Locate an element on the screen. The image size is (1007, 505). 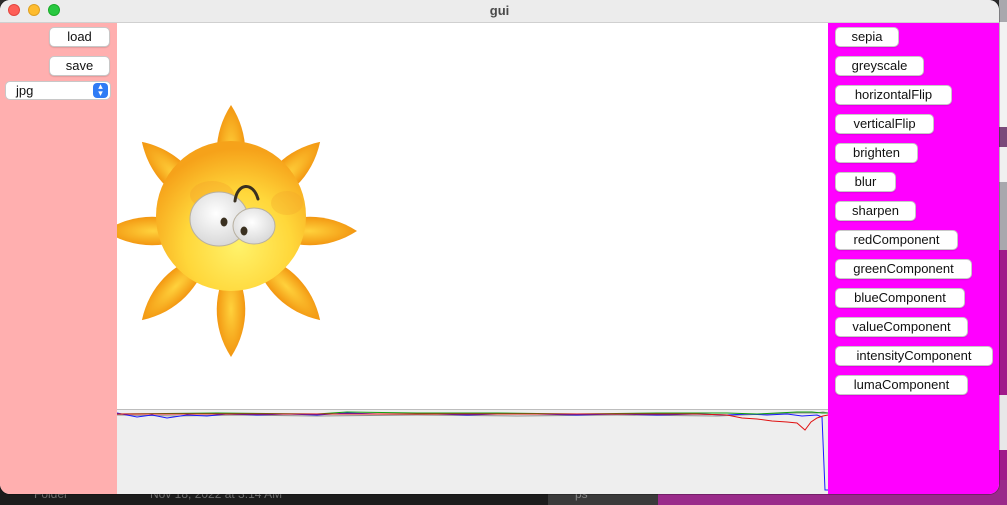
window-title: gui is located at coordinates (499, 10).